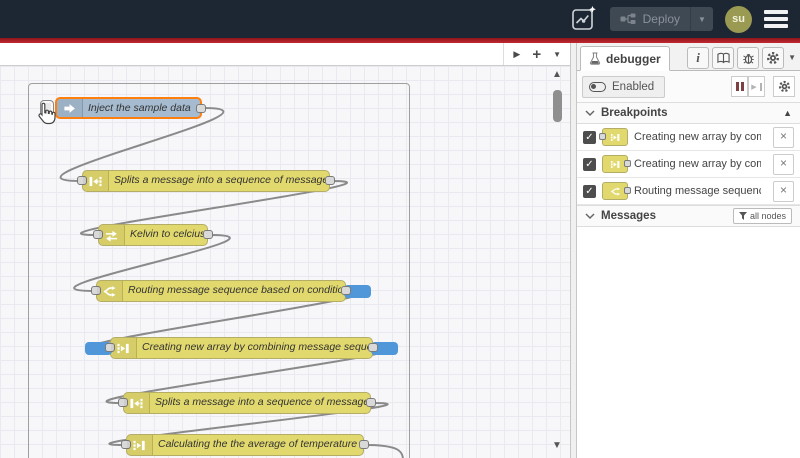 The width and height of the screenshot is (800, 458). What do you see at coordinates (285, 54) in the screenshot?
I see `workspace-tabbar: ▶ + ▼` at bounding box center [285, 54].